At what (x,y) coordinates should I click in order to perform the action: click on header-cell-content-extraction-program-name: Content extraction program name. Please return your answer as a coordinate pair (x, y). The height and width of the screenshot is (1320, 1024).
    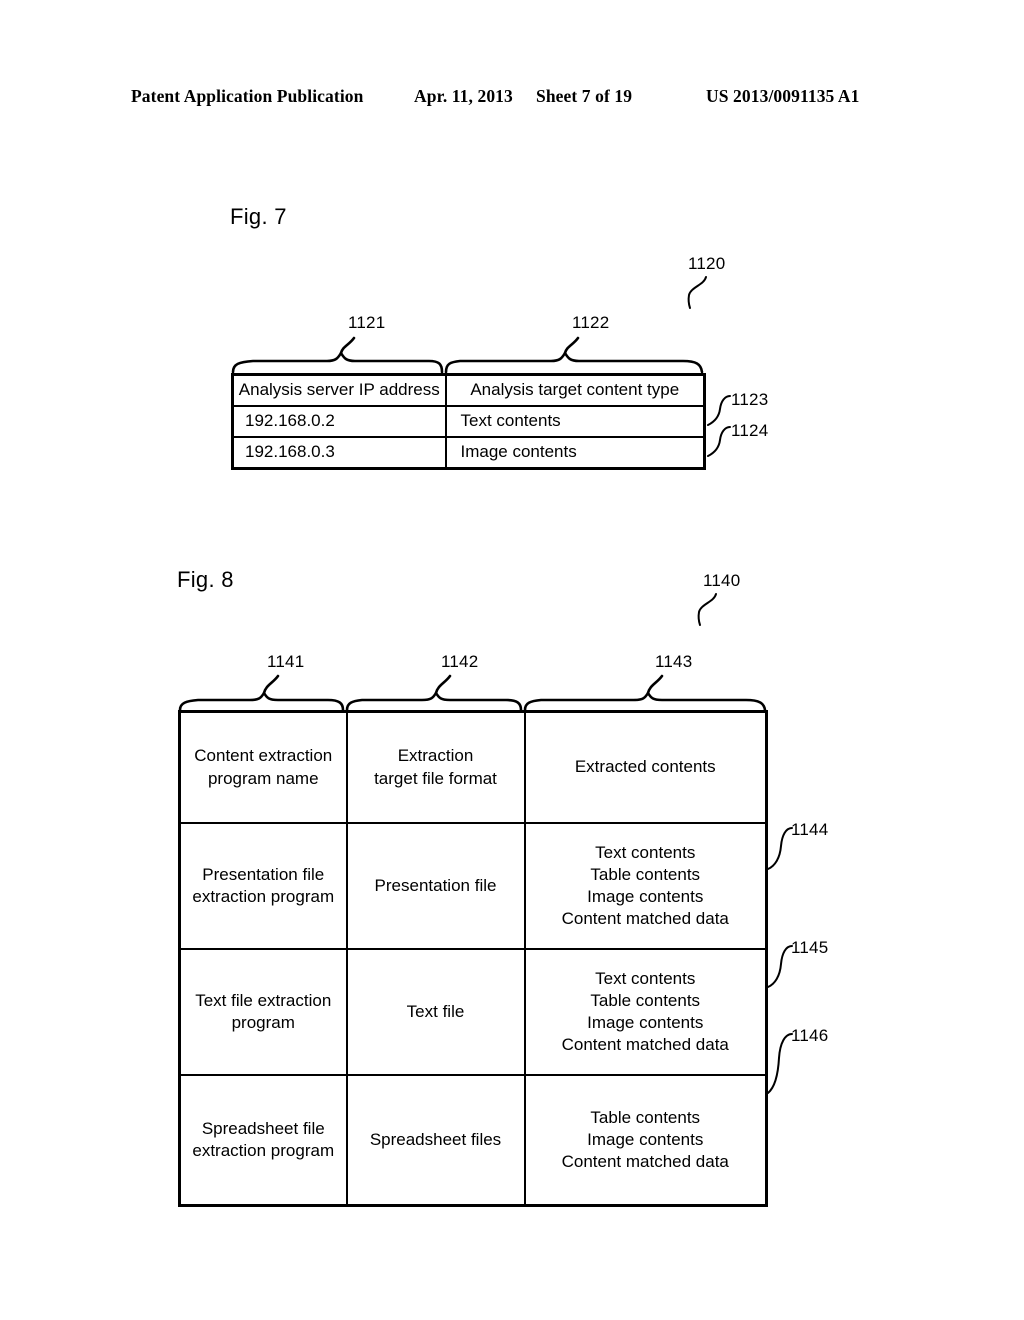
    Looking at the image, I should click on (263, 767).